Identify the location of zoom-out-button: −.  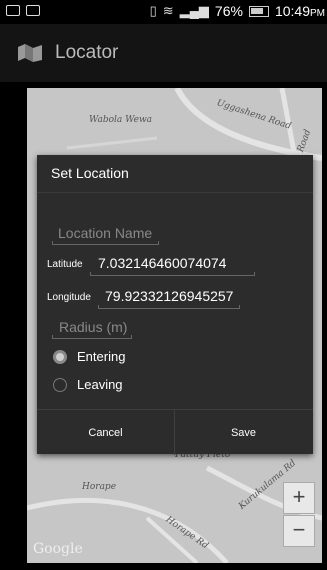
(299, 531).